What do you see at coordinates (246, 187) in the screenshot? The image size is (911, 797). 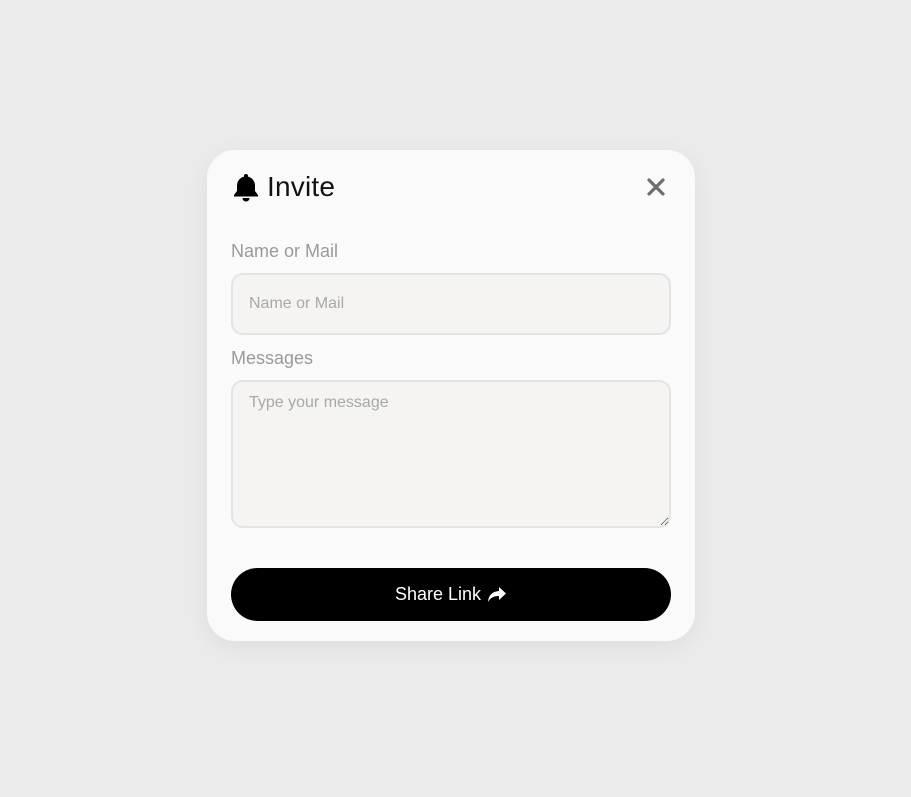 I see `bell-icon` at bounding box center [246, 187].